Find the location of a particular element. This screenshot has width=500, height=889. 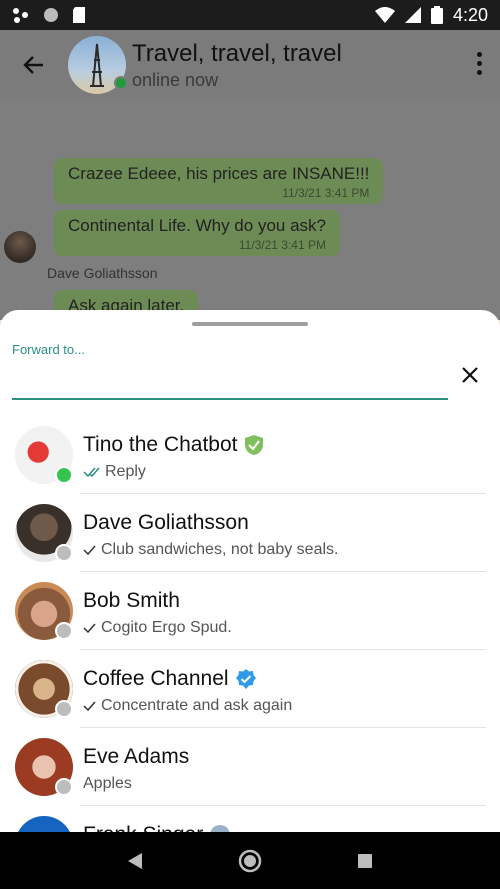

contact-row: Bob Smith Cogito Ergo Spud. is located at coordinates (250, 611).